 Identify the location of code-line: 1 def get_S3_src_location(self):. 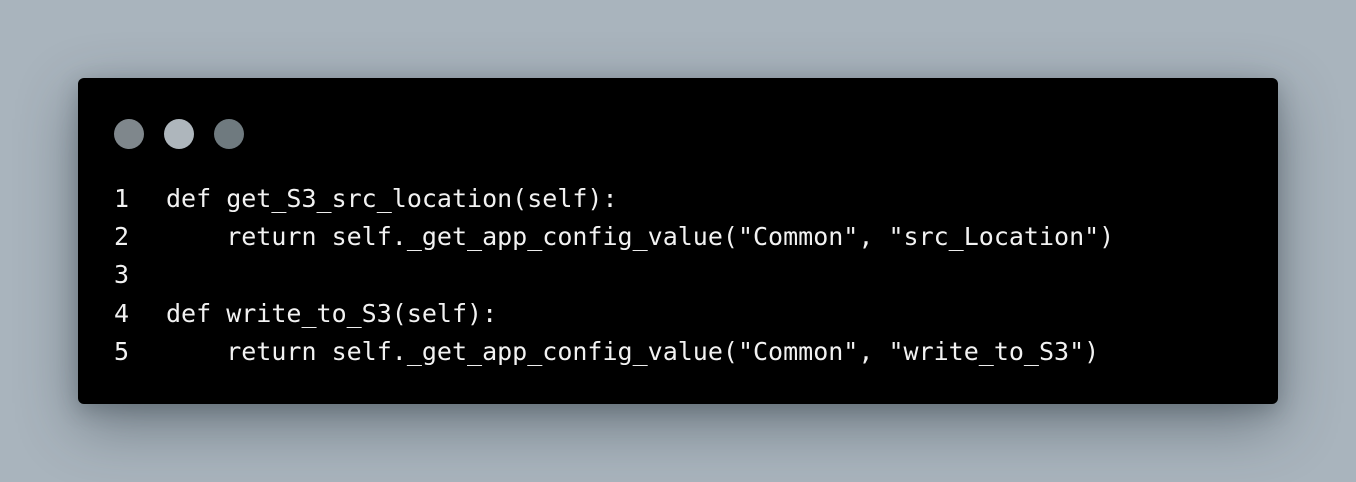
(614, 199).